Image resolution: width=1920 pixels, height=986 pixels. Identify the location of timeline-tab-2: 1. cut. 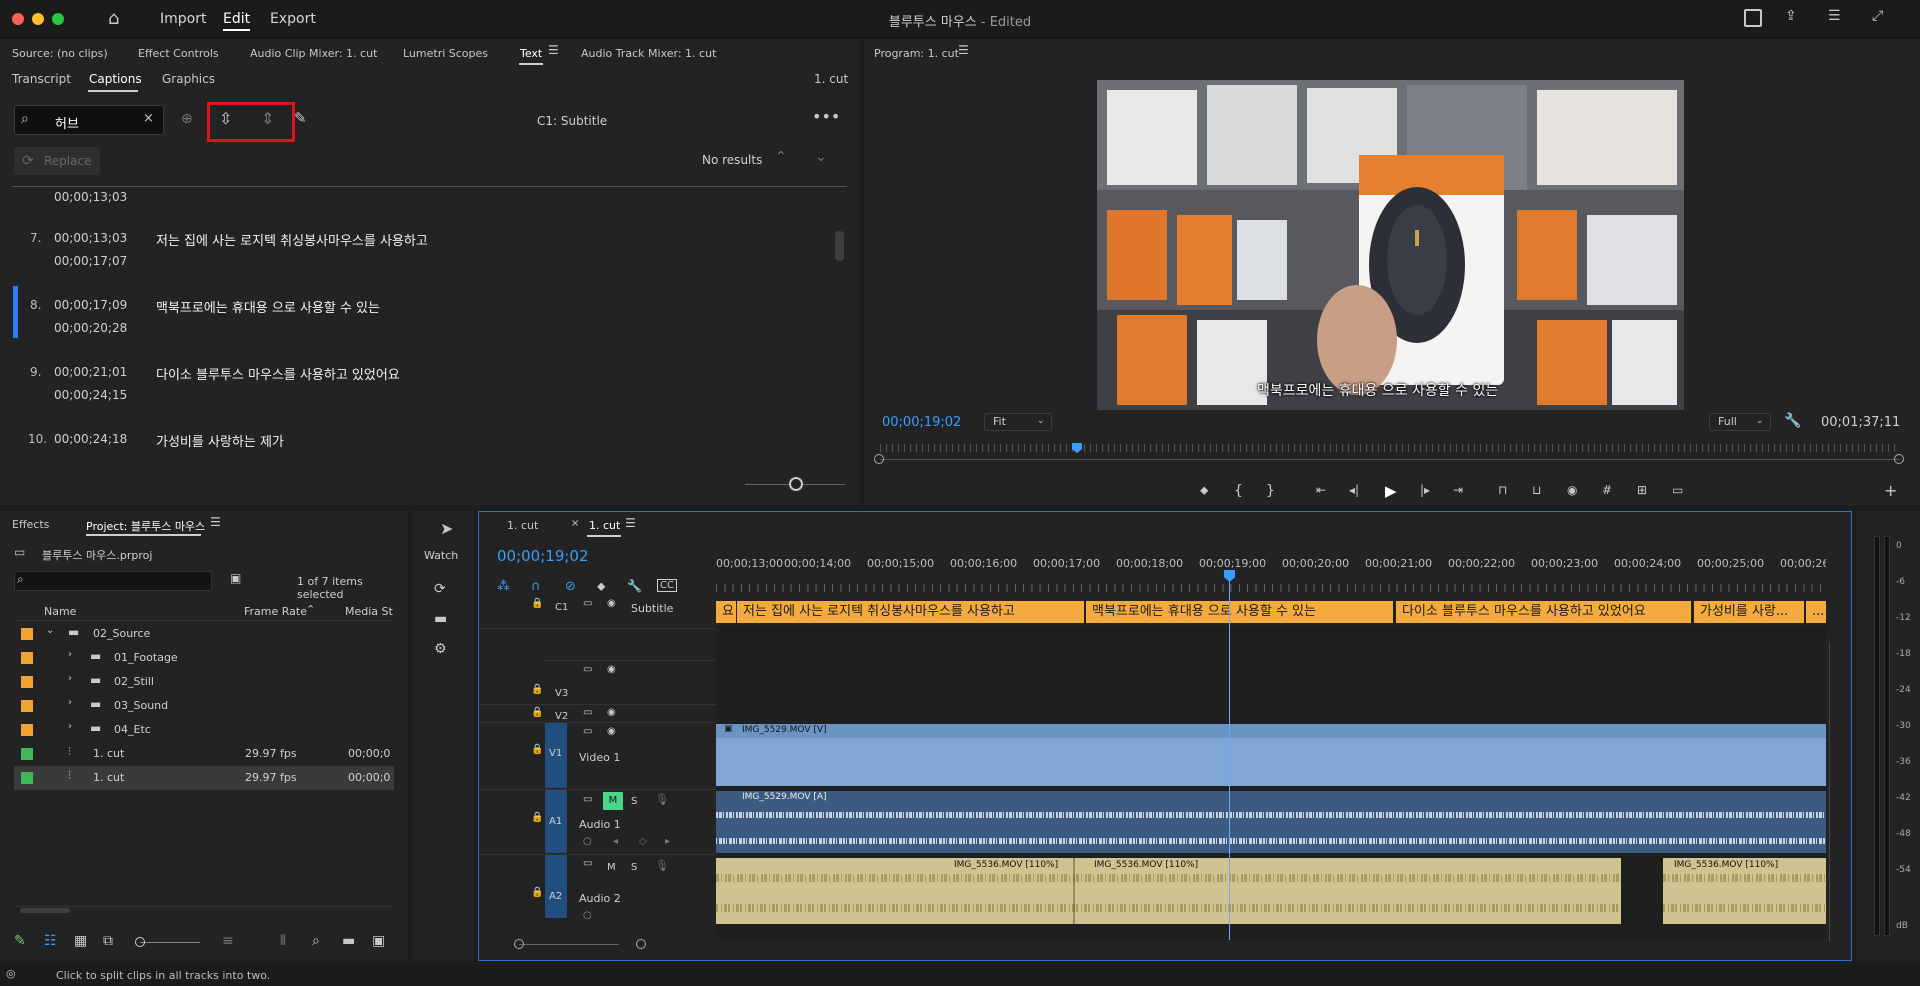
(604, 525).